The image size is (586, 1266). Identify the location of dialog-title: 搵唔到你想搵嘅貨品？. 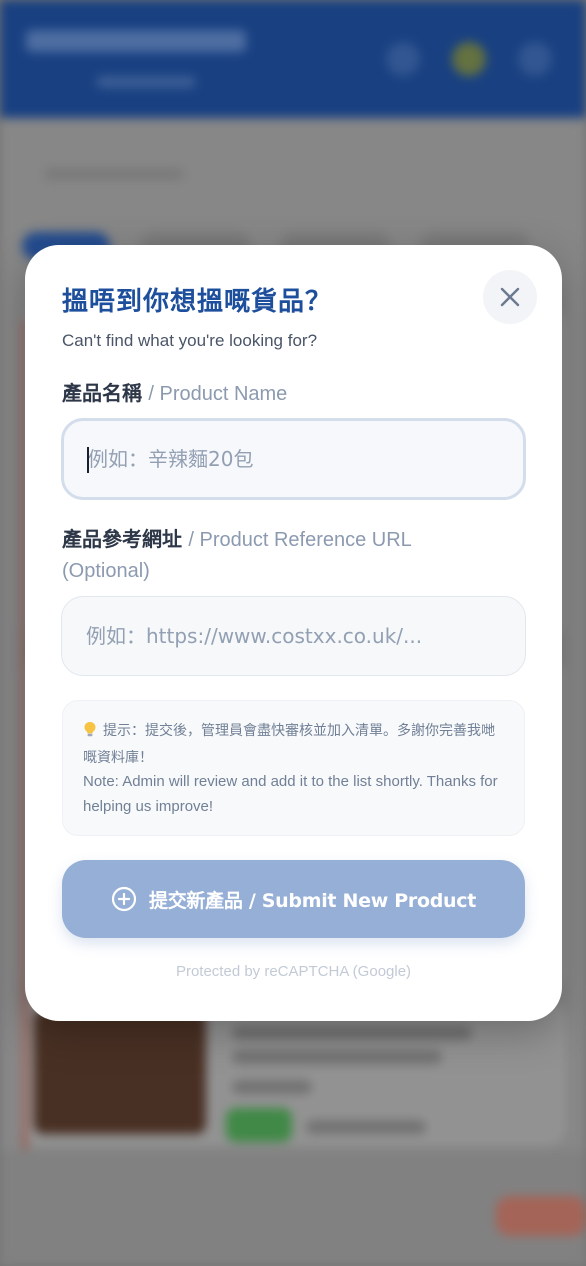
(197, 302).